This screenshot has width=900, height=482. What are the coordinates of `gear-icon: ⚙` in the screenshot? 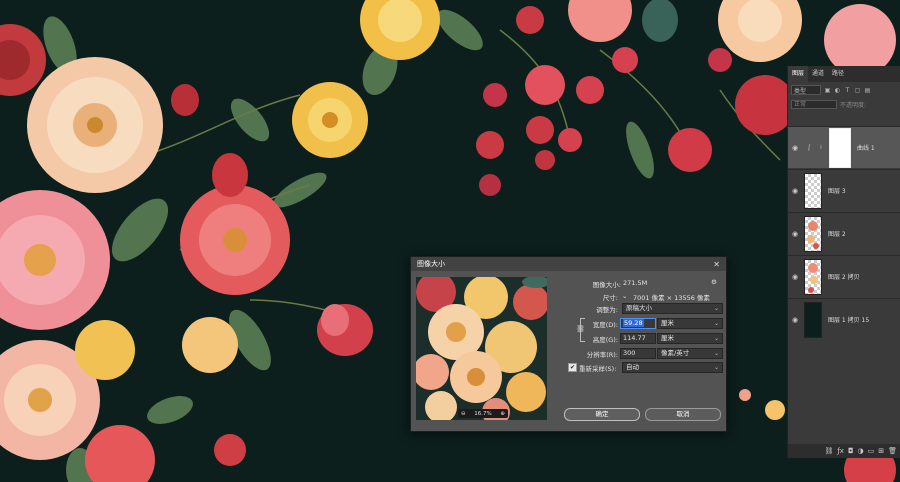 It's located at (714, 282).